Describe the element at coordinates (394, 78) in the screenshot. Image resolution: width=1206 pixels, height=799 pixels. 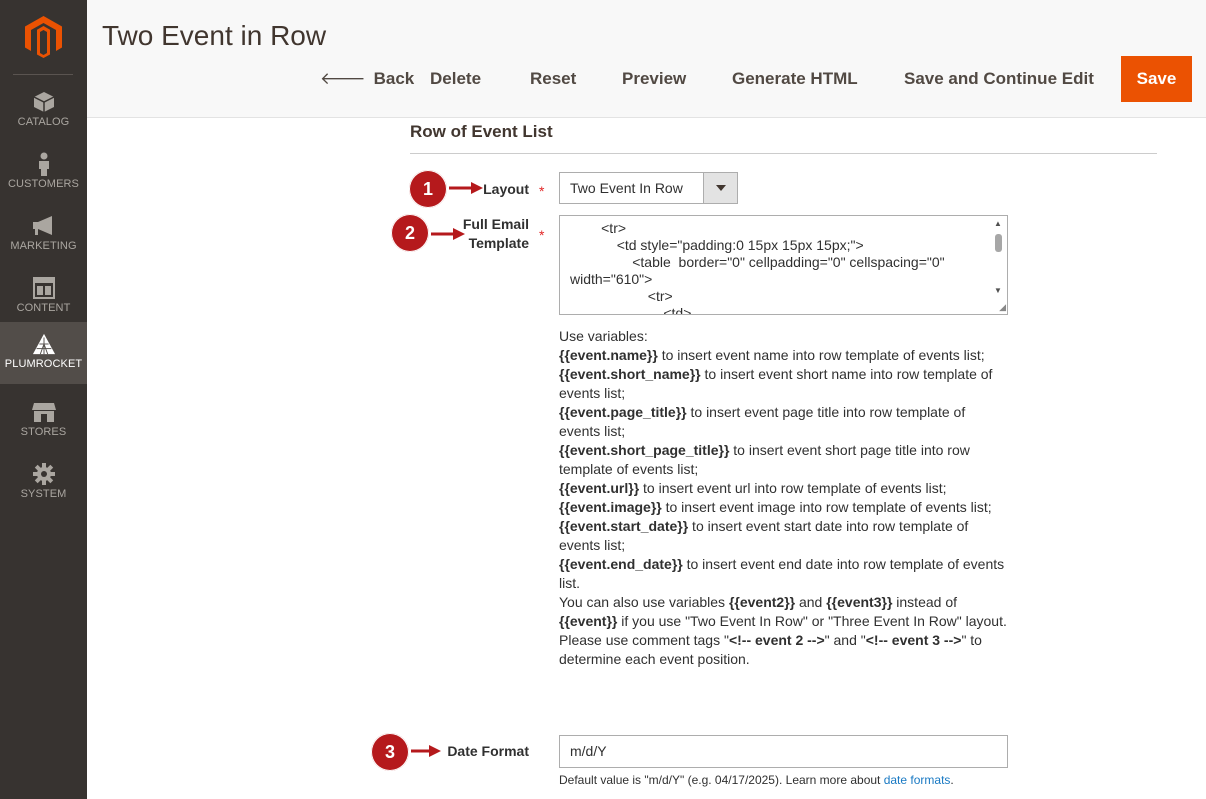
I see `back-label: Back` at that location.